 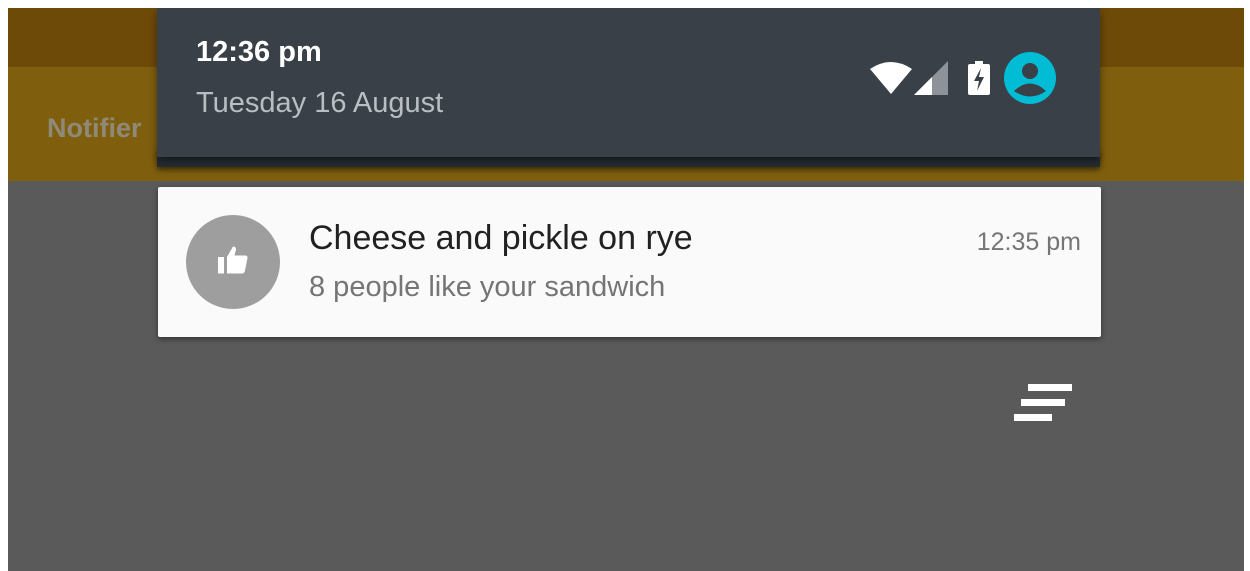 What do you see at coordinates (319, 103) in the screenshot?
I see `shade-date: Tuesday 16 August` at bounding box center [319, 103].